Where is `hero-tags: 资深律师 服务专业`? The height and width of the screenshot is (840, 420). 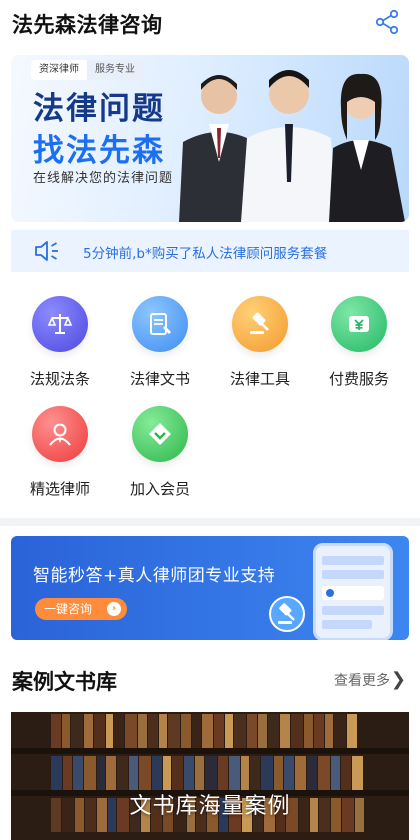 hero-tags: 资深律师 服务专业 is located at coordinates (87, 70).